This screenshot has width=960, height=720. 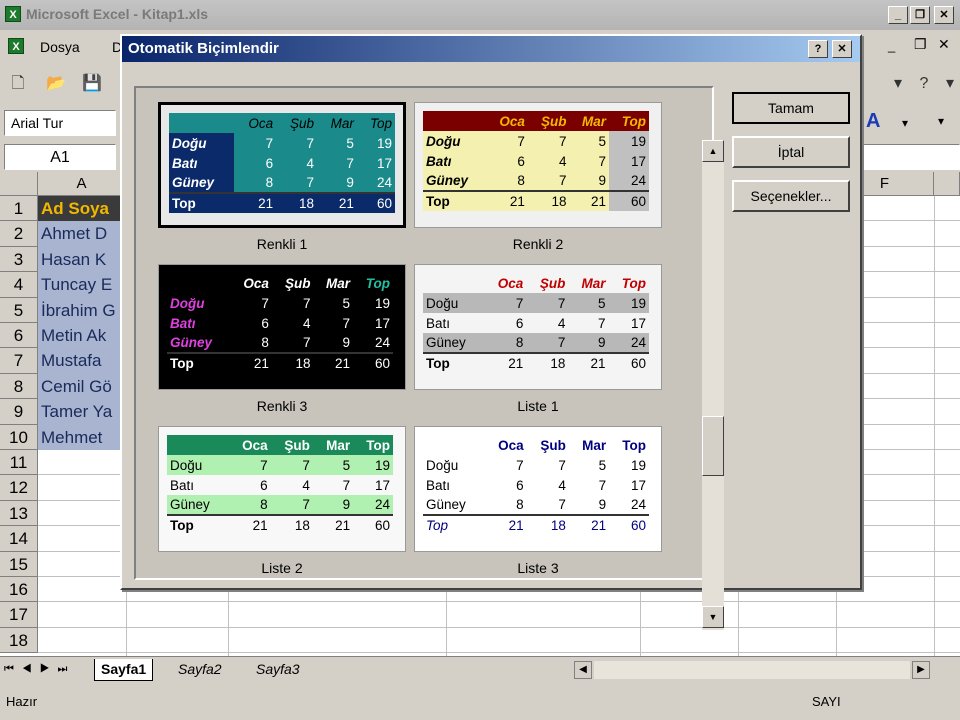 I want to click on sample-value-cell: 60, so click(x=384, y=203).